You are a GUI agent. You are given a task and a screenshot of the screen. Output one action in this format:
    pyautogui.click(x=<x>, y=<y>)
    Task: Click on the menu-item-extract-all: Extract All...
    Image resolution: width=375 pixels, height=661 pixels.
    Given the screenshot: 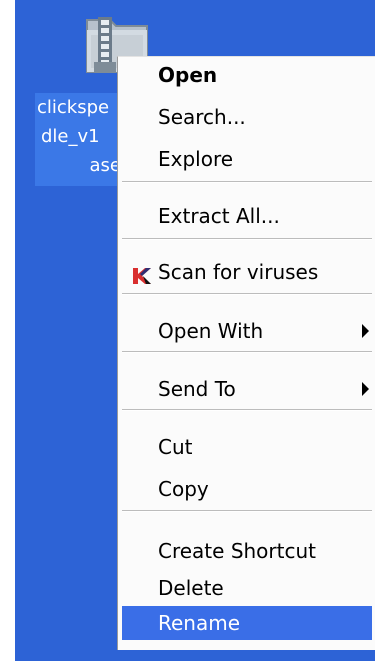 What is the action you would take?
    pyautogui.click(x=247, y=216)
    